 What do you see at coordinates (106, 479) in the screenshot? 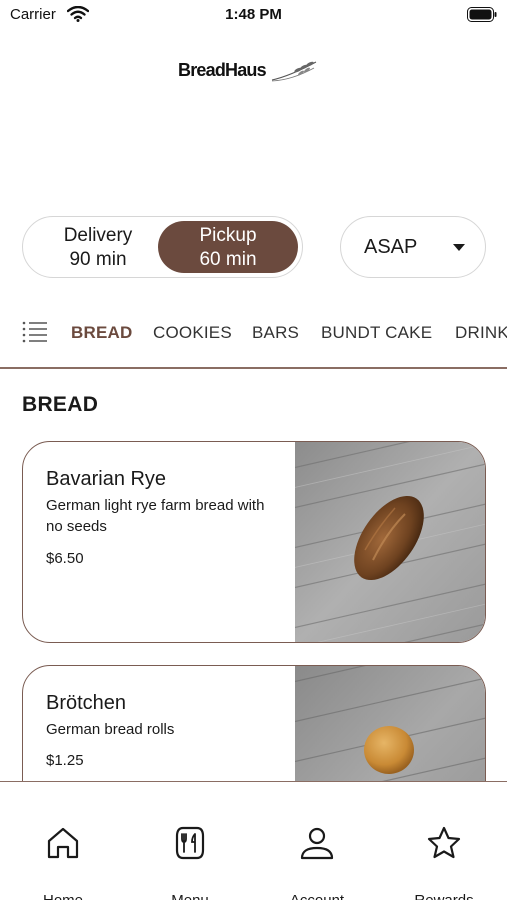
I see `product-name: Bavarian Rye` at bounding box center [106, 479].